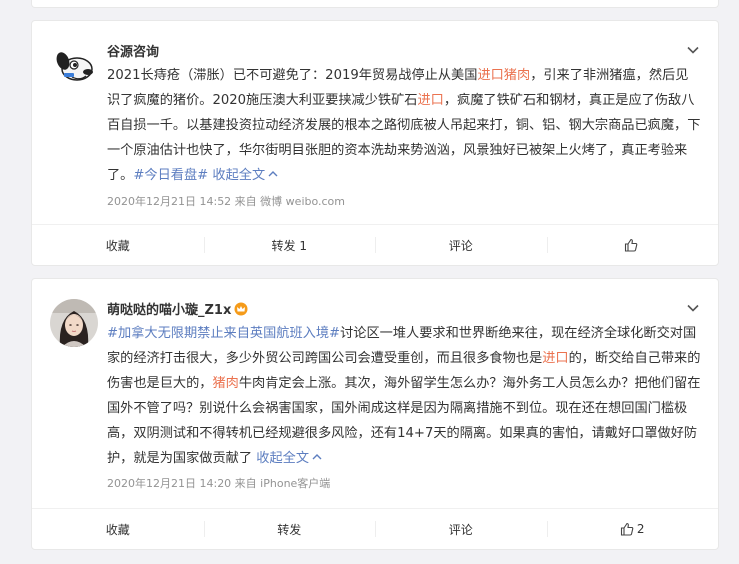 The height and width of the screenshot is (564, 739). I want to click on action-bar: 收藏 转发 评论 2, so click(375, 528).